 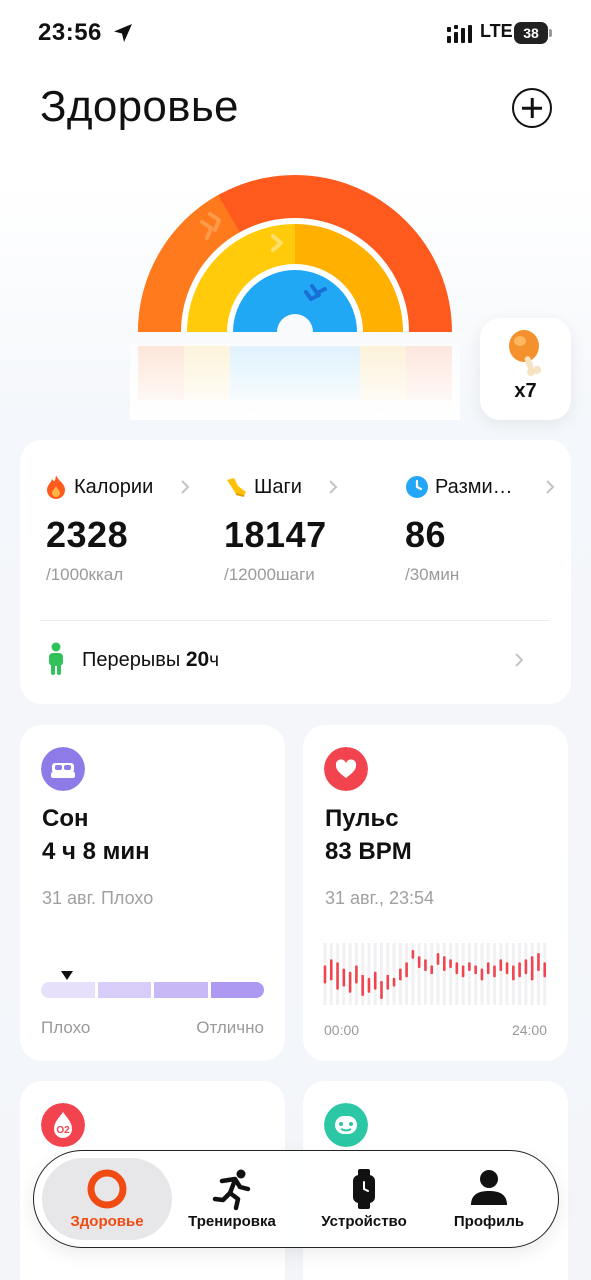 I want to click on active-minutes-metric: Разми… 86 /30мин, so click(x=480, y=534).